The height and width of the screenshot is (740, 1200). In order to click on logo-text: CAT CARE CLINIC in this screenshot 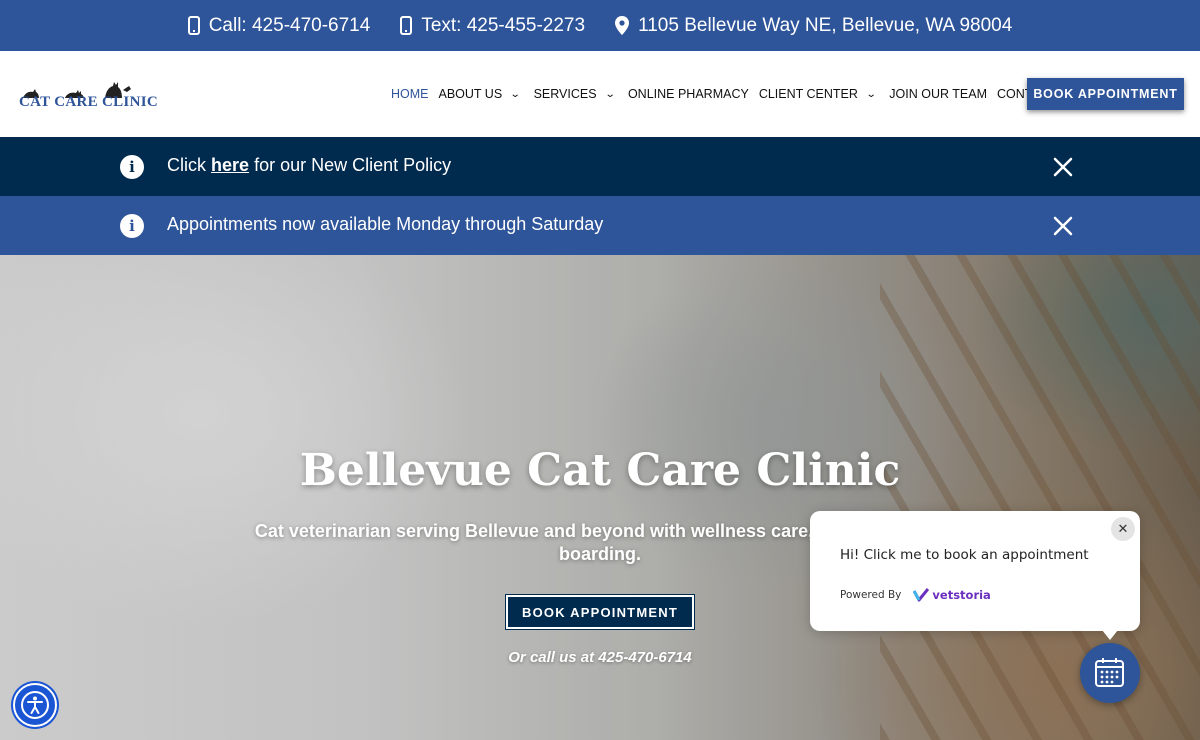, I will do `click(88, 102)`.